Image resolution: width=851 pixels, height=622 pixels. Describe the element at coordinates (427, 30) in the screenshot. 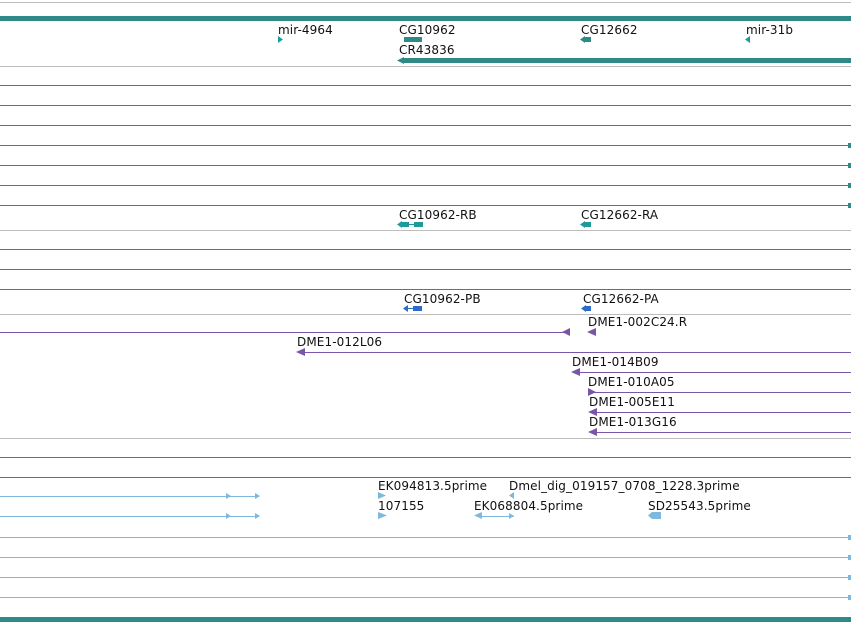

I see `gene-label-cg10962: CG10962` at that location.